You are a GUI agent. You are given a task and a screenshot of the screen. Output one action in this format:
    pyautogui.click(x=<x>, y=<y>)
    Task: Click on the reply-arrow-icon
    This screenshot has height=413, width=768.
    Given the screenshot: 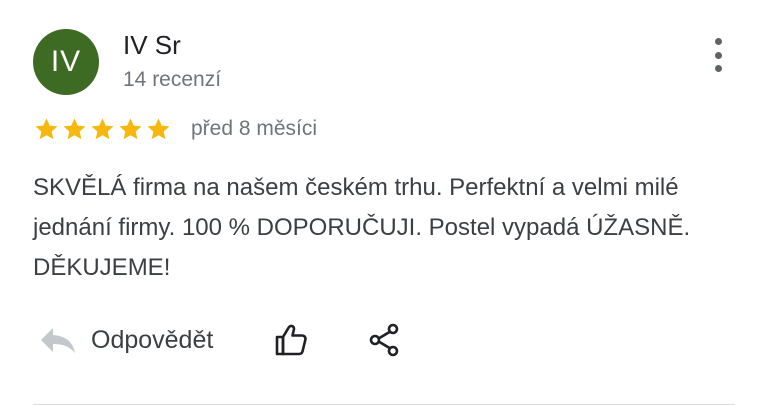 What is the action you would take?
    pyautogui.click(x=58, y=340)
    